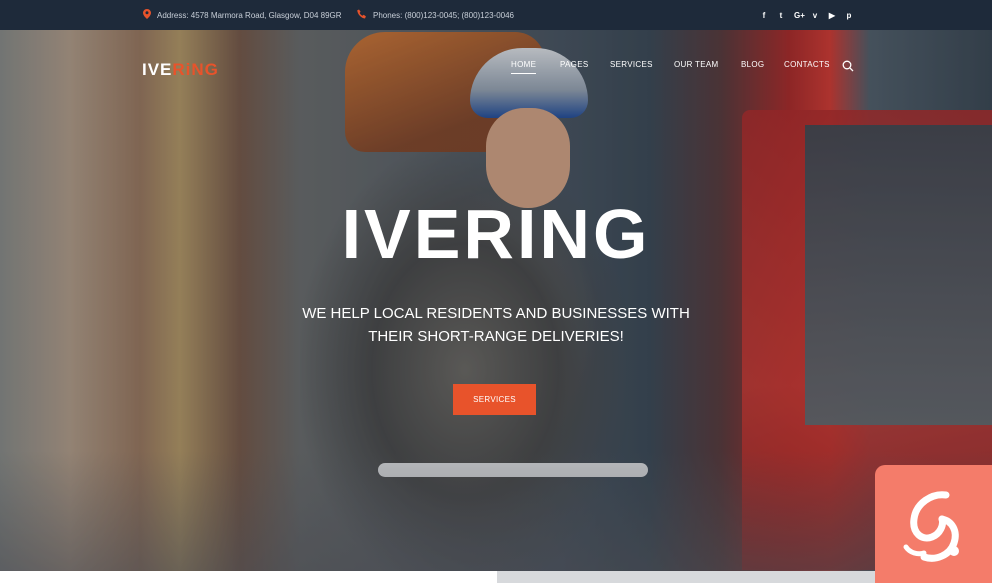  Describe the element at coordinates (147, 15) in the screenshot. I see `location-pin-icon` at that location.